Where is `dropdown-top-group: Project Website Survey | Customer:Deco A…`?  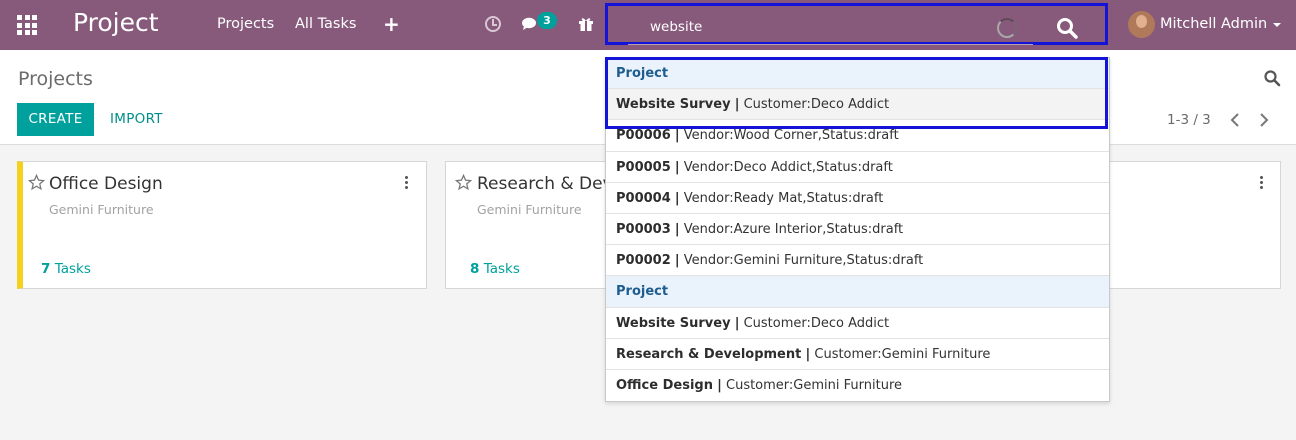 dropdown-top-group: Project Website Survey | Customer:Deco A… is located at coordinates (857, 93).